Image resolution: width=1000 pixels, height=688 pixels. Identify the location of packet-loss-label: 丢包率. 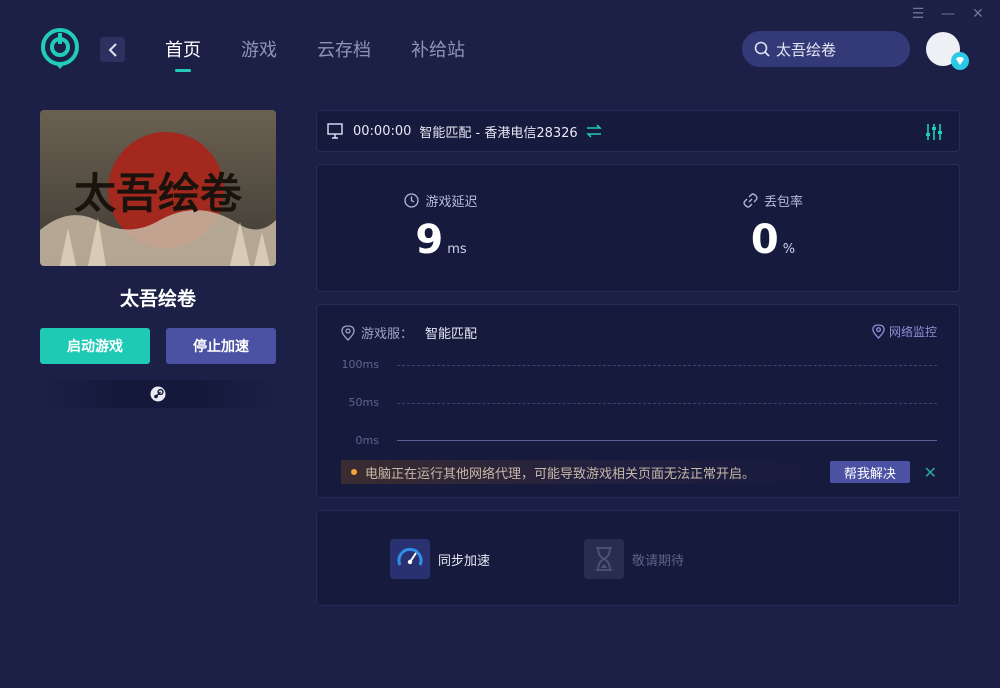
(783, 202).